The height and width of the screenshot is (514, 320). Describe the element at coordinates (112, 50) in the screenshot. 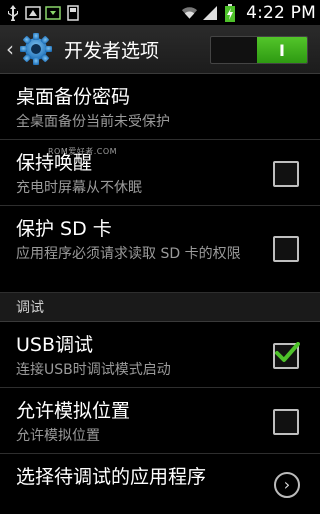

I see `page-title: 开发者选项` at that location.